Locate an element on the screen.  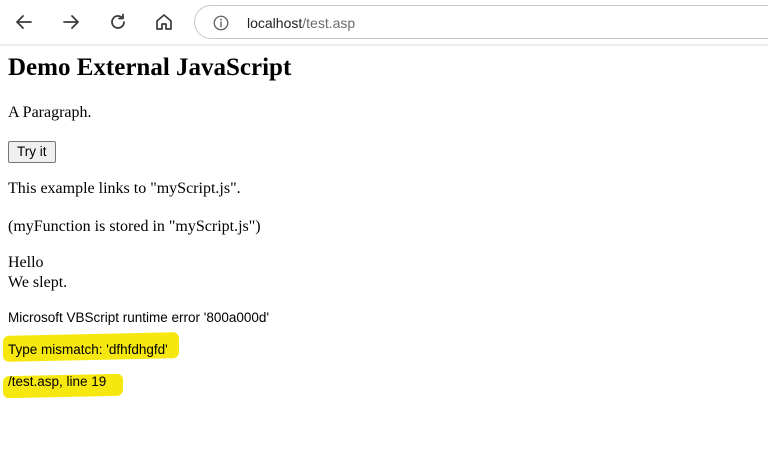
url-text: localhost/test.asp is located at coordinates (301, 23).